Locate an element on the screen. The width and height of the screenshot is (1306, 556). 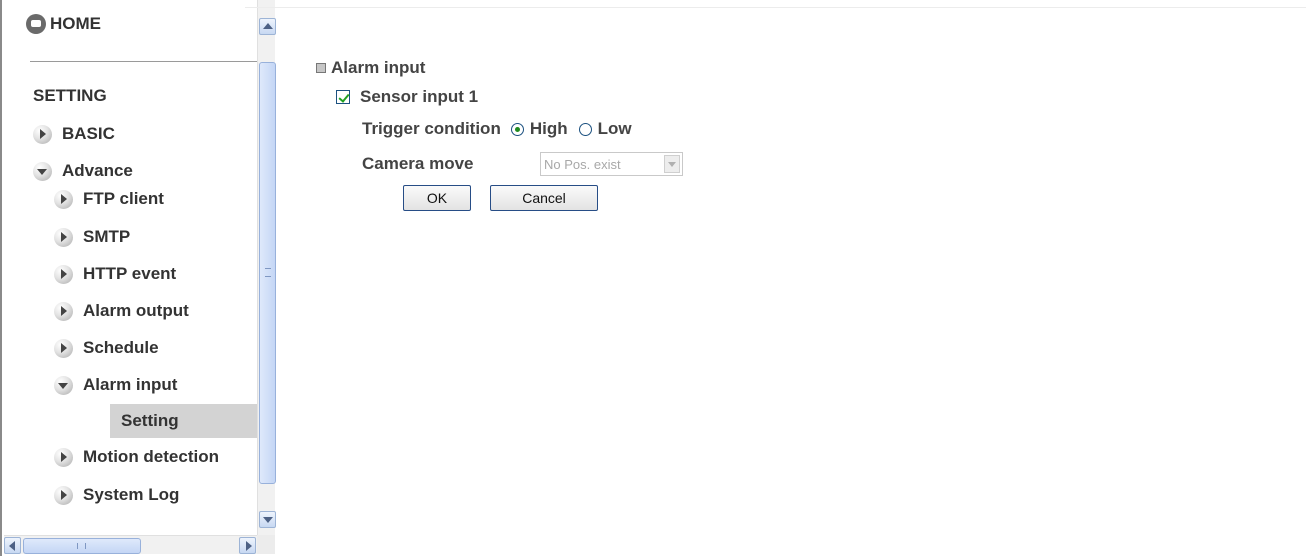
trigger-low-radio is located at coordinates (585, 129).